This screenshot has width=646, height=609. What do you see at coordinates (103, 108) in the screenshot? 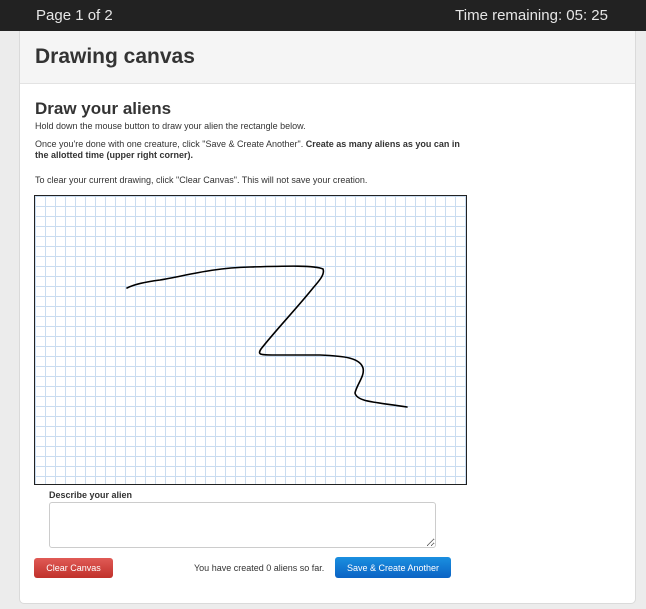
I see `instructions-heading: Draw your aliens` at bounding box center [103, 108].